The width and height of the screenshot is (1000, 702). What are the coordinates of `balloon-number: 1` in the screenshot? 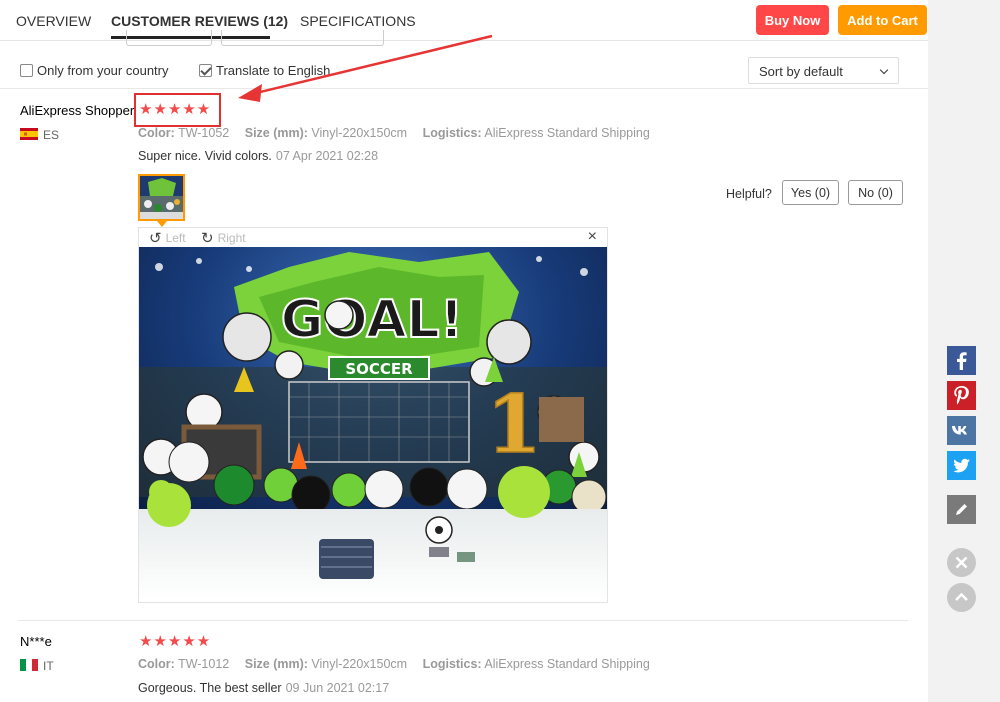 It's located at (514, 424).